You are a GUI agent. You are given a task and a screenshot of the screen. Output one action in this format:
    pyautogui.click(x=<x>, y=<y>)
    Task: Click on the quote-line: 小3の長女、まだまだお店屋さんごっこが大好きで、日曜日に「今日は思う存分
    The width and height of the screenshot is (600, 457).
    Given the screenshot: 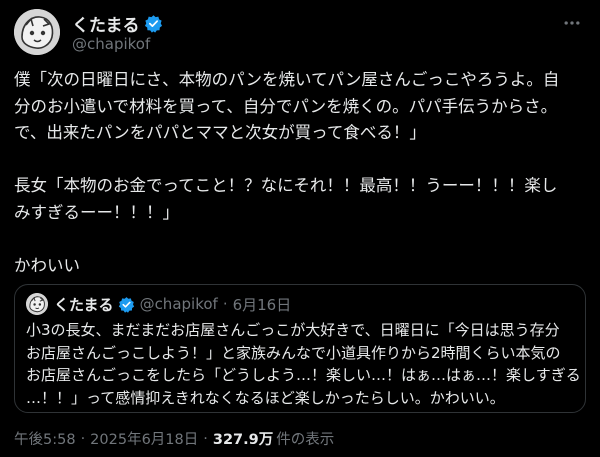 What is the action you would take?
    pyautogui.click(x=293, y=330)
    